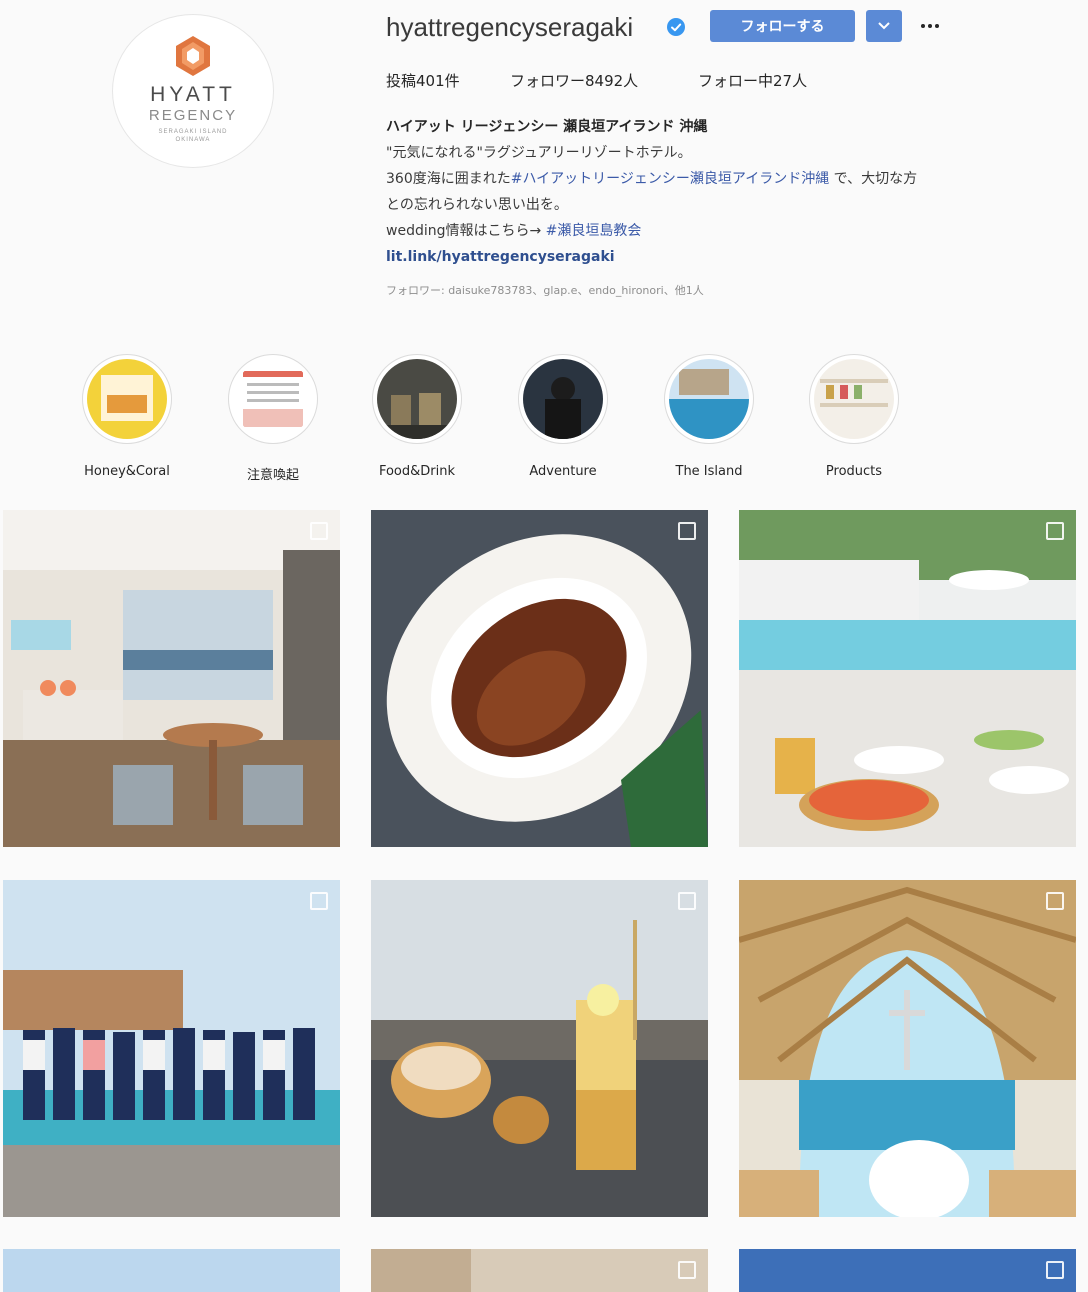 This screenshot has height=1292, width=1088. Describe the element at coordinates (514, 231) in the screenshot. I see `bio-line-4: wedding情報はこちら→ #瀬良垣島教会` at that location.